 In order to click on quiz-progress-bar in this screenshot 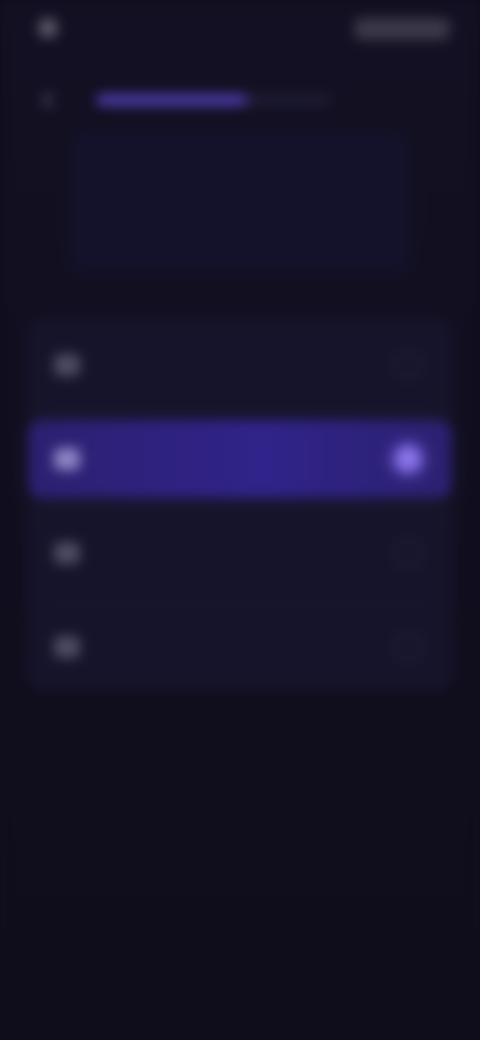, I will do `click(214, 100)`.